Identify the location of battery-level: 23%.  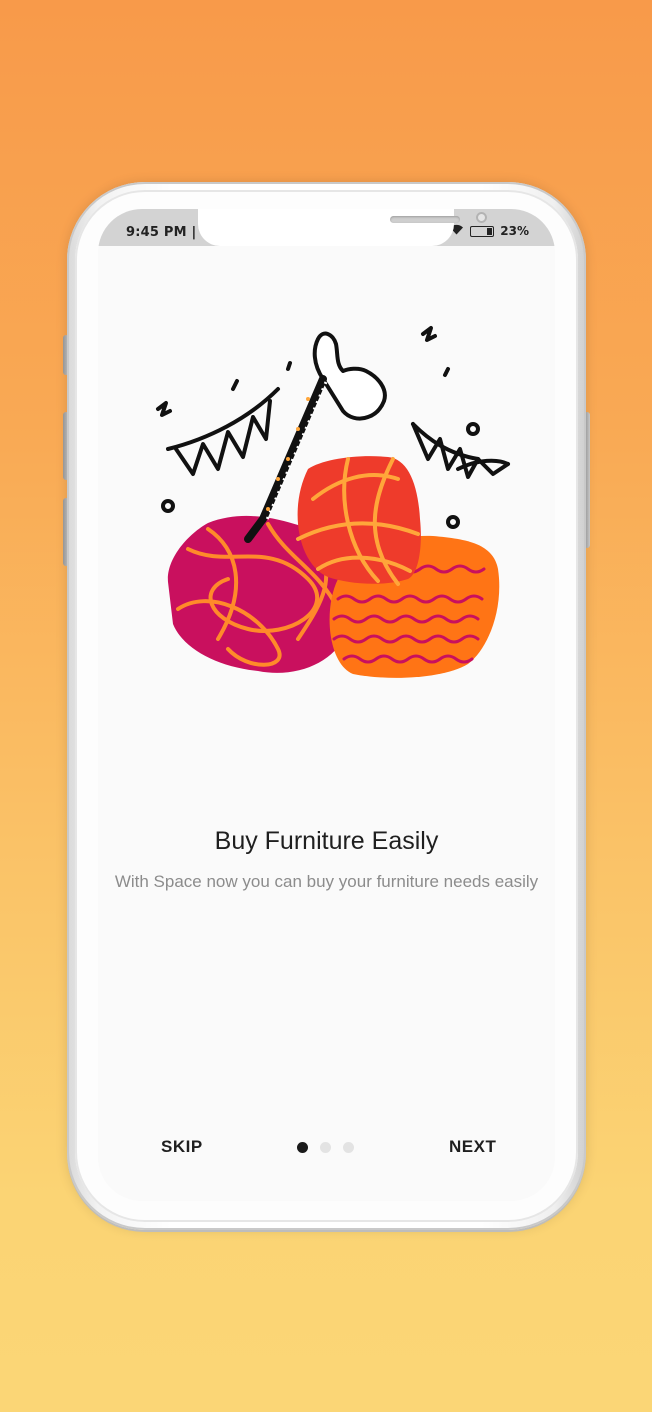
(514, 231).